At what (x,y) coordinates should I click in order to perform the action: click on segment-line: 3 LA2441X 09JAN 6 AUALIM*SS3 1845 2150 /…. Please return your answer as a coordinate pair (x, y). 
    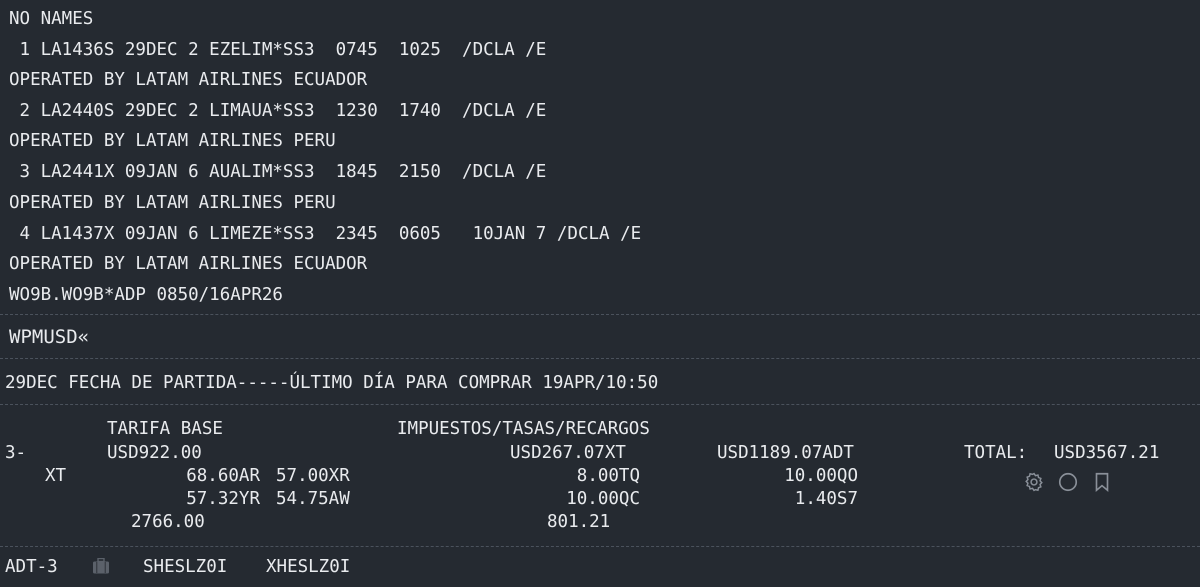
    Looking at the image, I should click on (278, 172).